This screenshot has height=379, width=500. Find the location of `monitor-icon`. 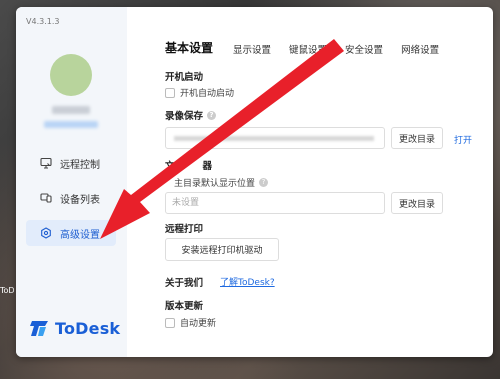

monitor-icon is located at coordinates (46, 163).